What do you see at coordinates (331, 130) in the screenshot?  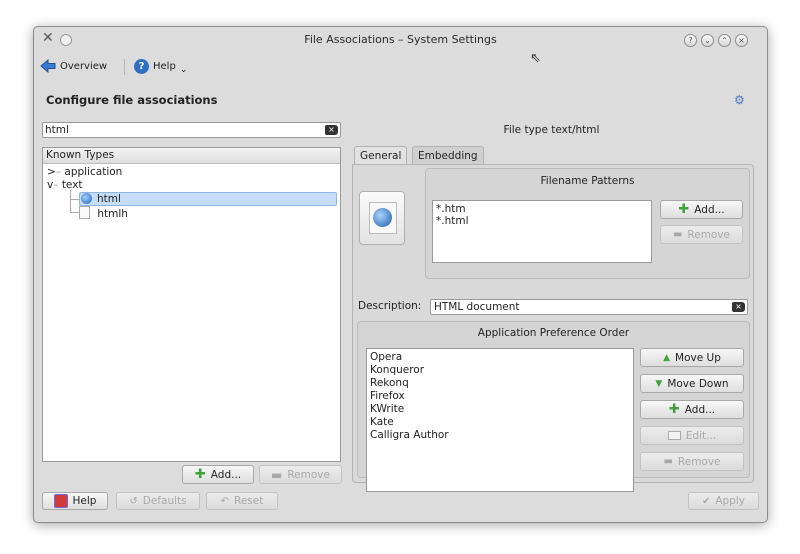 I see `clear-search-icon: ×` at bounding box center [331, 130].